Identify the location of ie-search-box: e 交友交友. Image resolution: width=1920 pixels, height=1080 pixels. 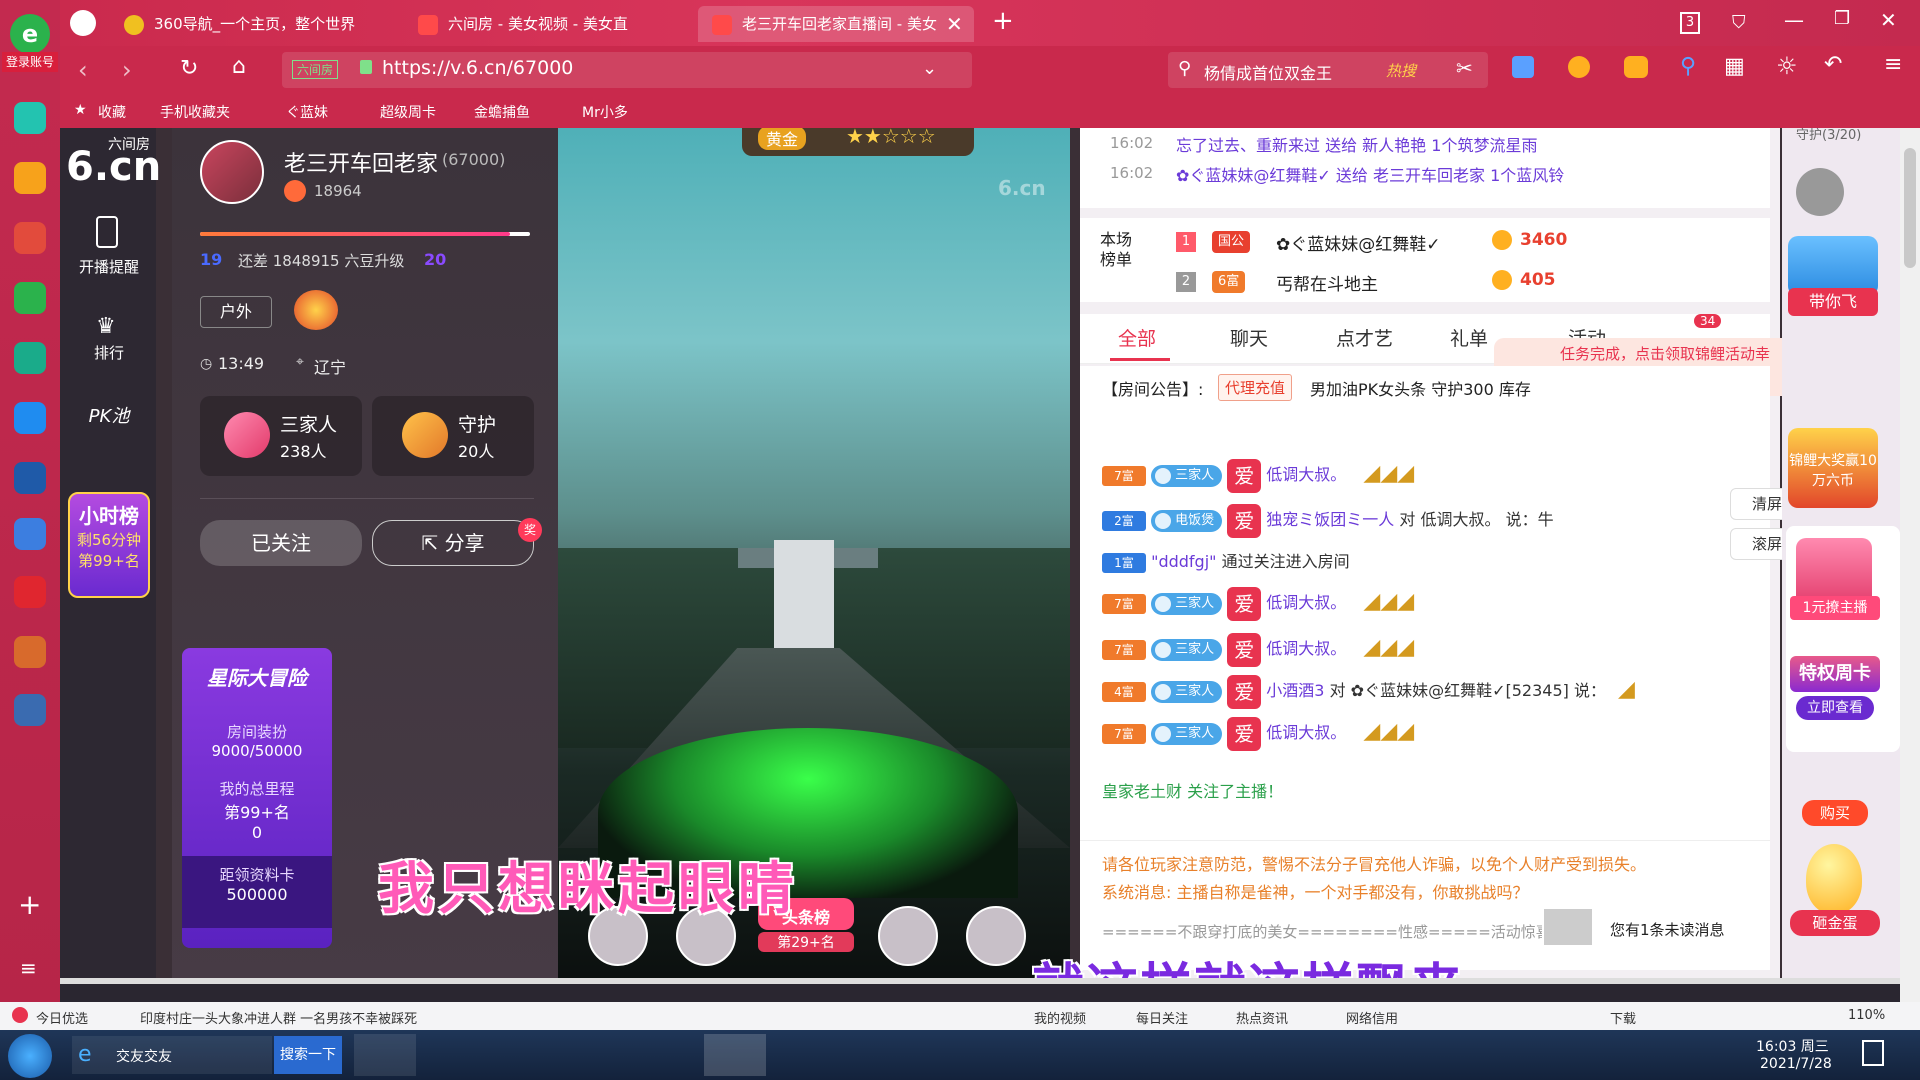
(172, 1055).